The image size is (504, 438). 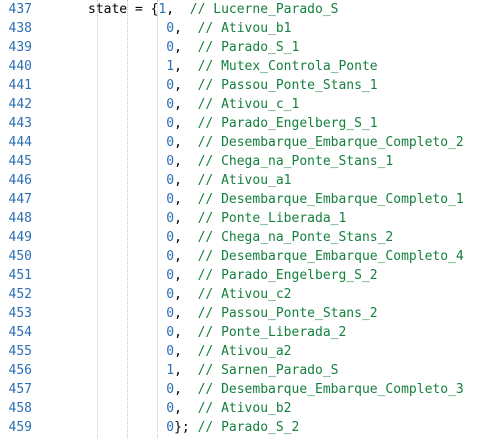 I want to click on code-line: 449 0, // Chega_na_Ponte_Stans_2, so click(x=252, y=237).